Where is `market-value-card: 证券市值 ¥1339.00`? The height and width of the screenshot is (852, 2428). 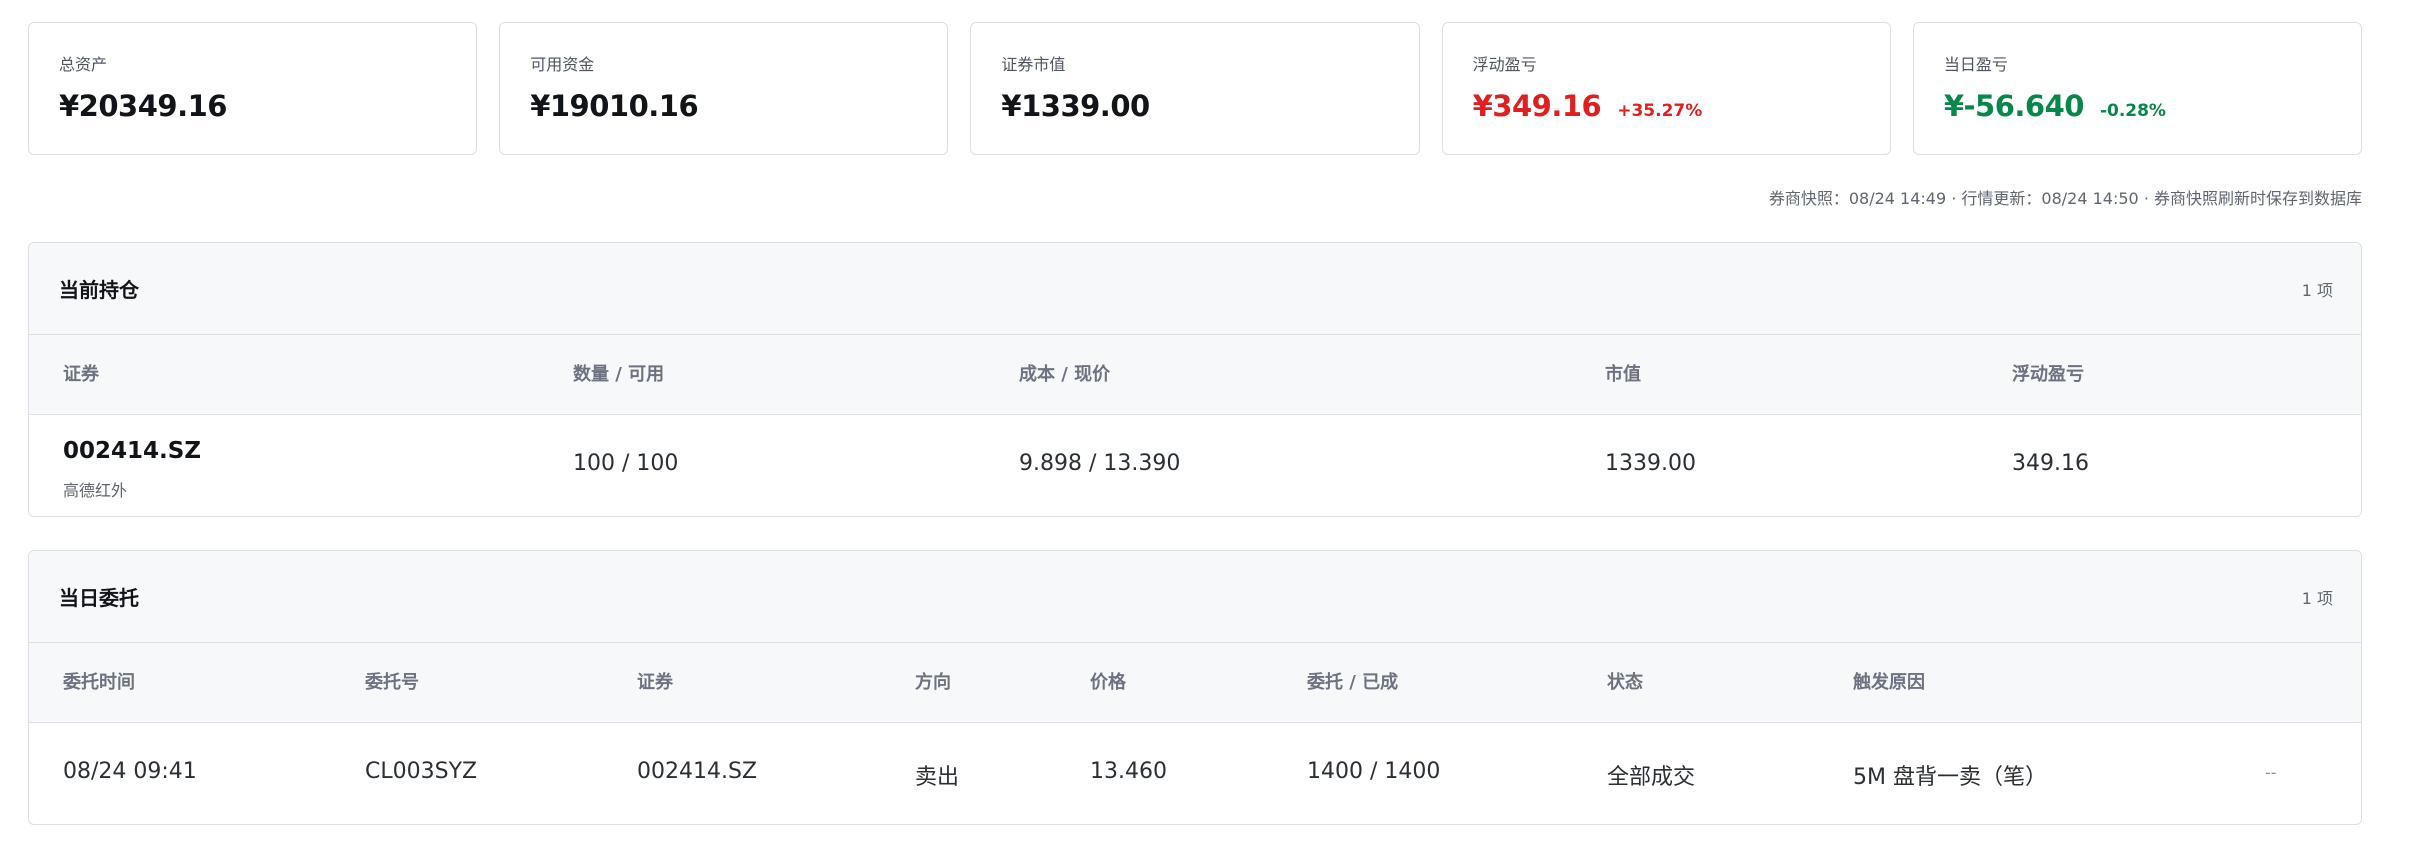 market-value-card: 证券市值 ¥1339.00 is located at coordinates (1195, 88).